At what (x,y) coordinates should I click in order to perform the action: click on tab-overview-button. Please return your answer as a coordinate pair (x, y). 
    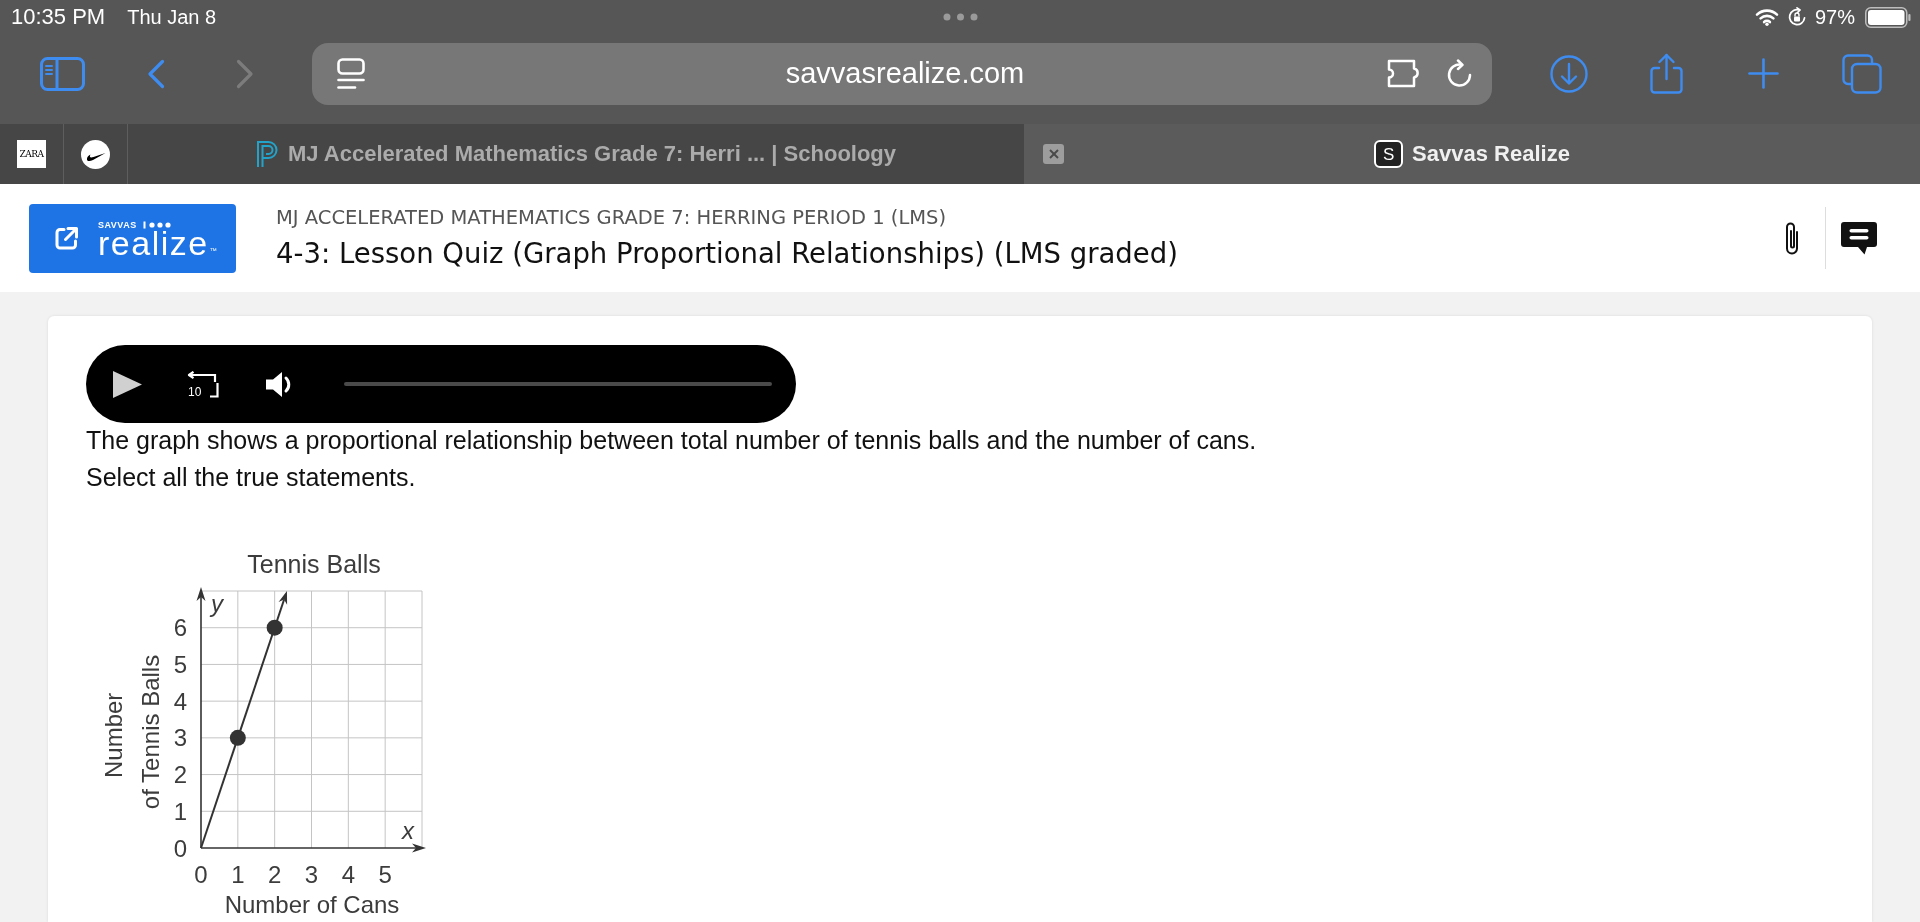
    Looking at the image, I should click on (1862, 73).